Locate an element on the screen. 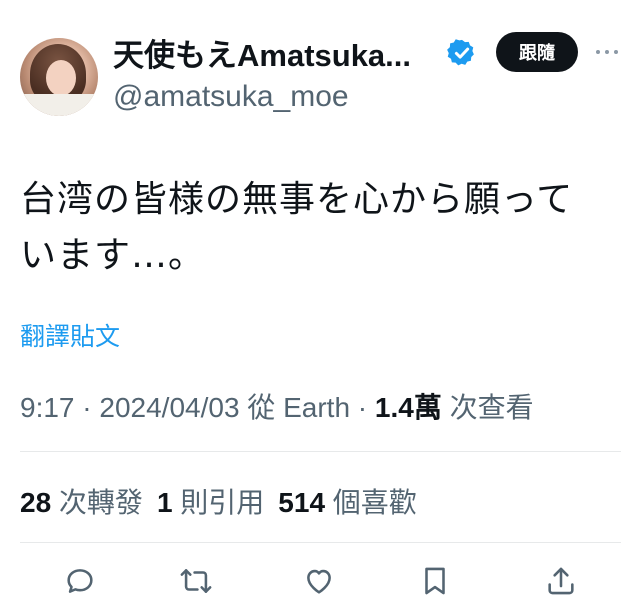  source-prefix: 從 is located at coordinates (261, 407).